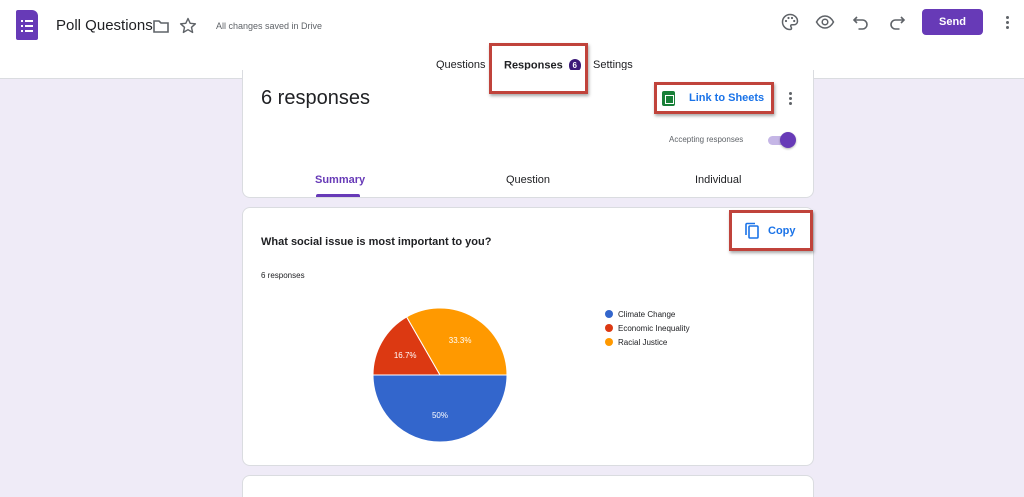 This screenshot has width=1024, height=497. Describe the element at coordinates (340, 180) in the screenshot. I see `subtab-summary: Summary` at that location.